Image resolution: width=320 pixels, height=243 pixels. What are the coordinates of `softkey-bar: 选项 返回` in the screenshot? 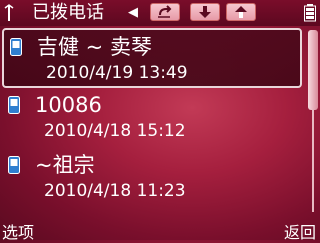 It's located at (160, 230).